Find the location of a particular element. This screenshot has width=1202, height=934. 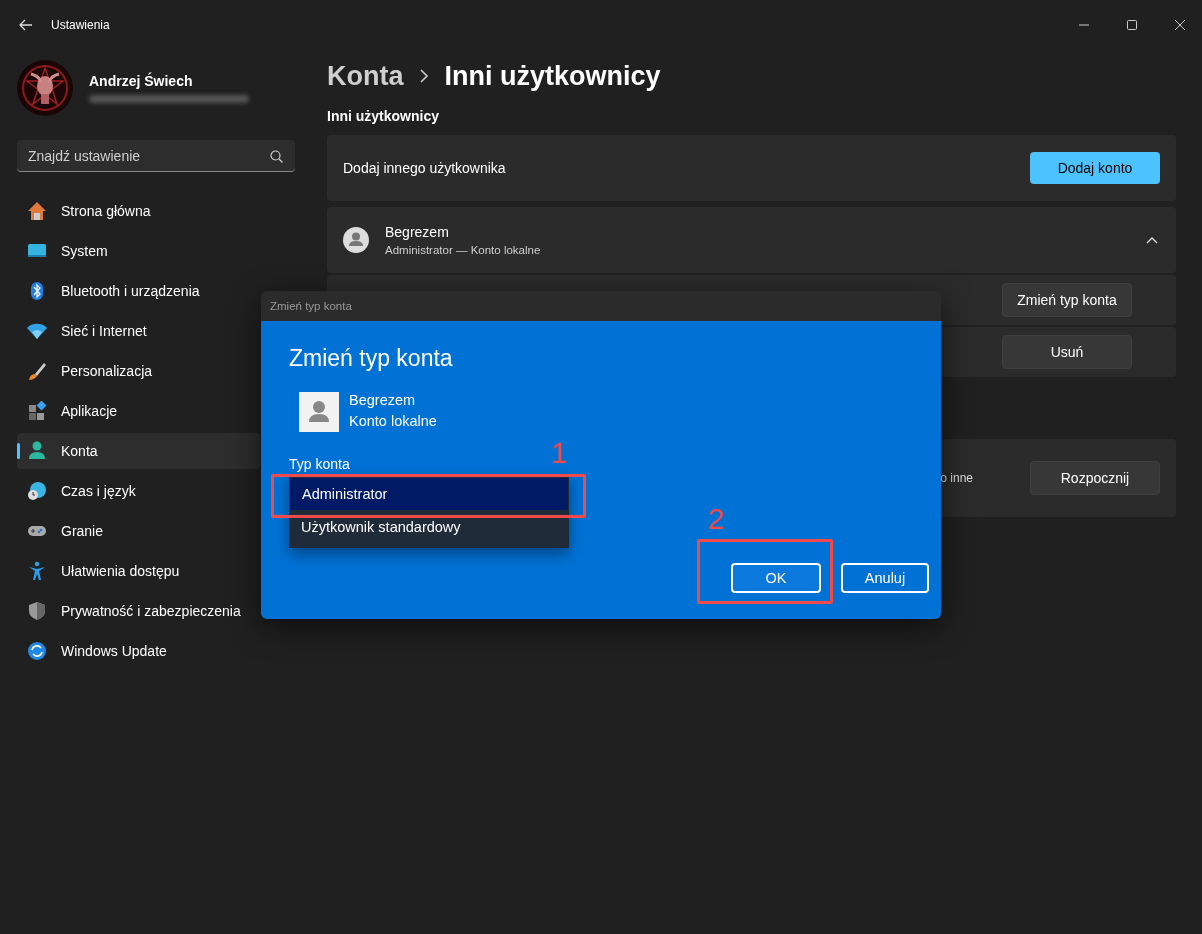

home-icon is located at coordinates (37, 211).